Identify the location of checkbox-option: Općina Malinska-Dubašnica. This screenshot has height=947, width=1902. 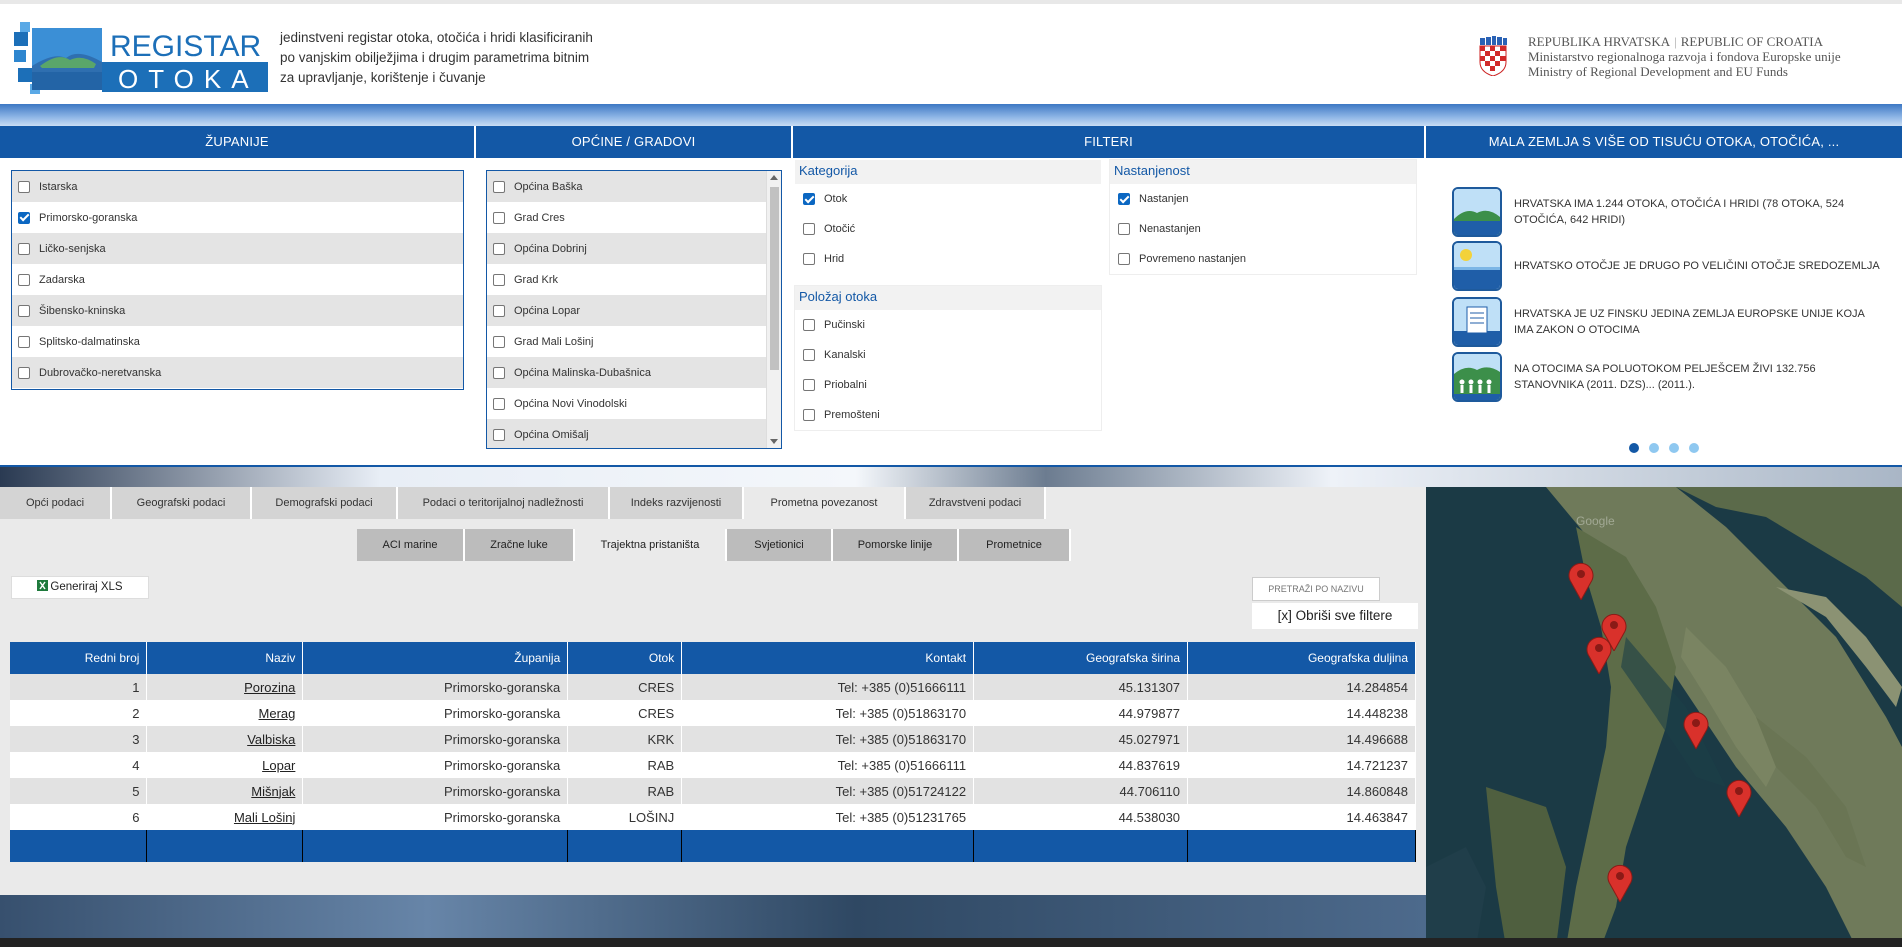
(627, 372).